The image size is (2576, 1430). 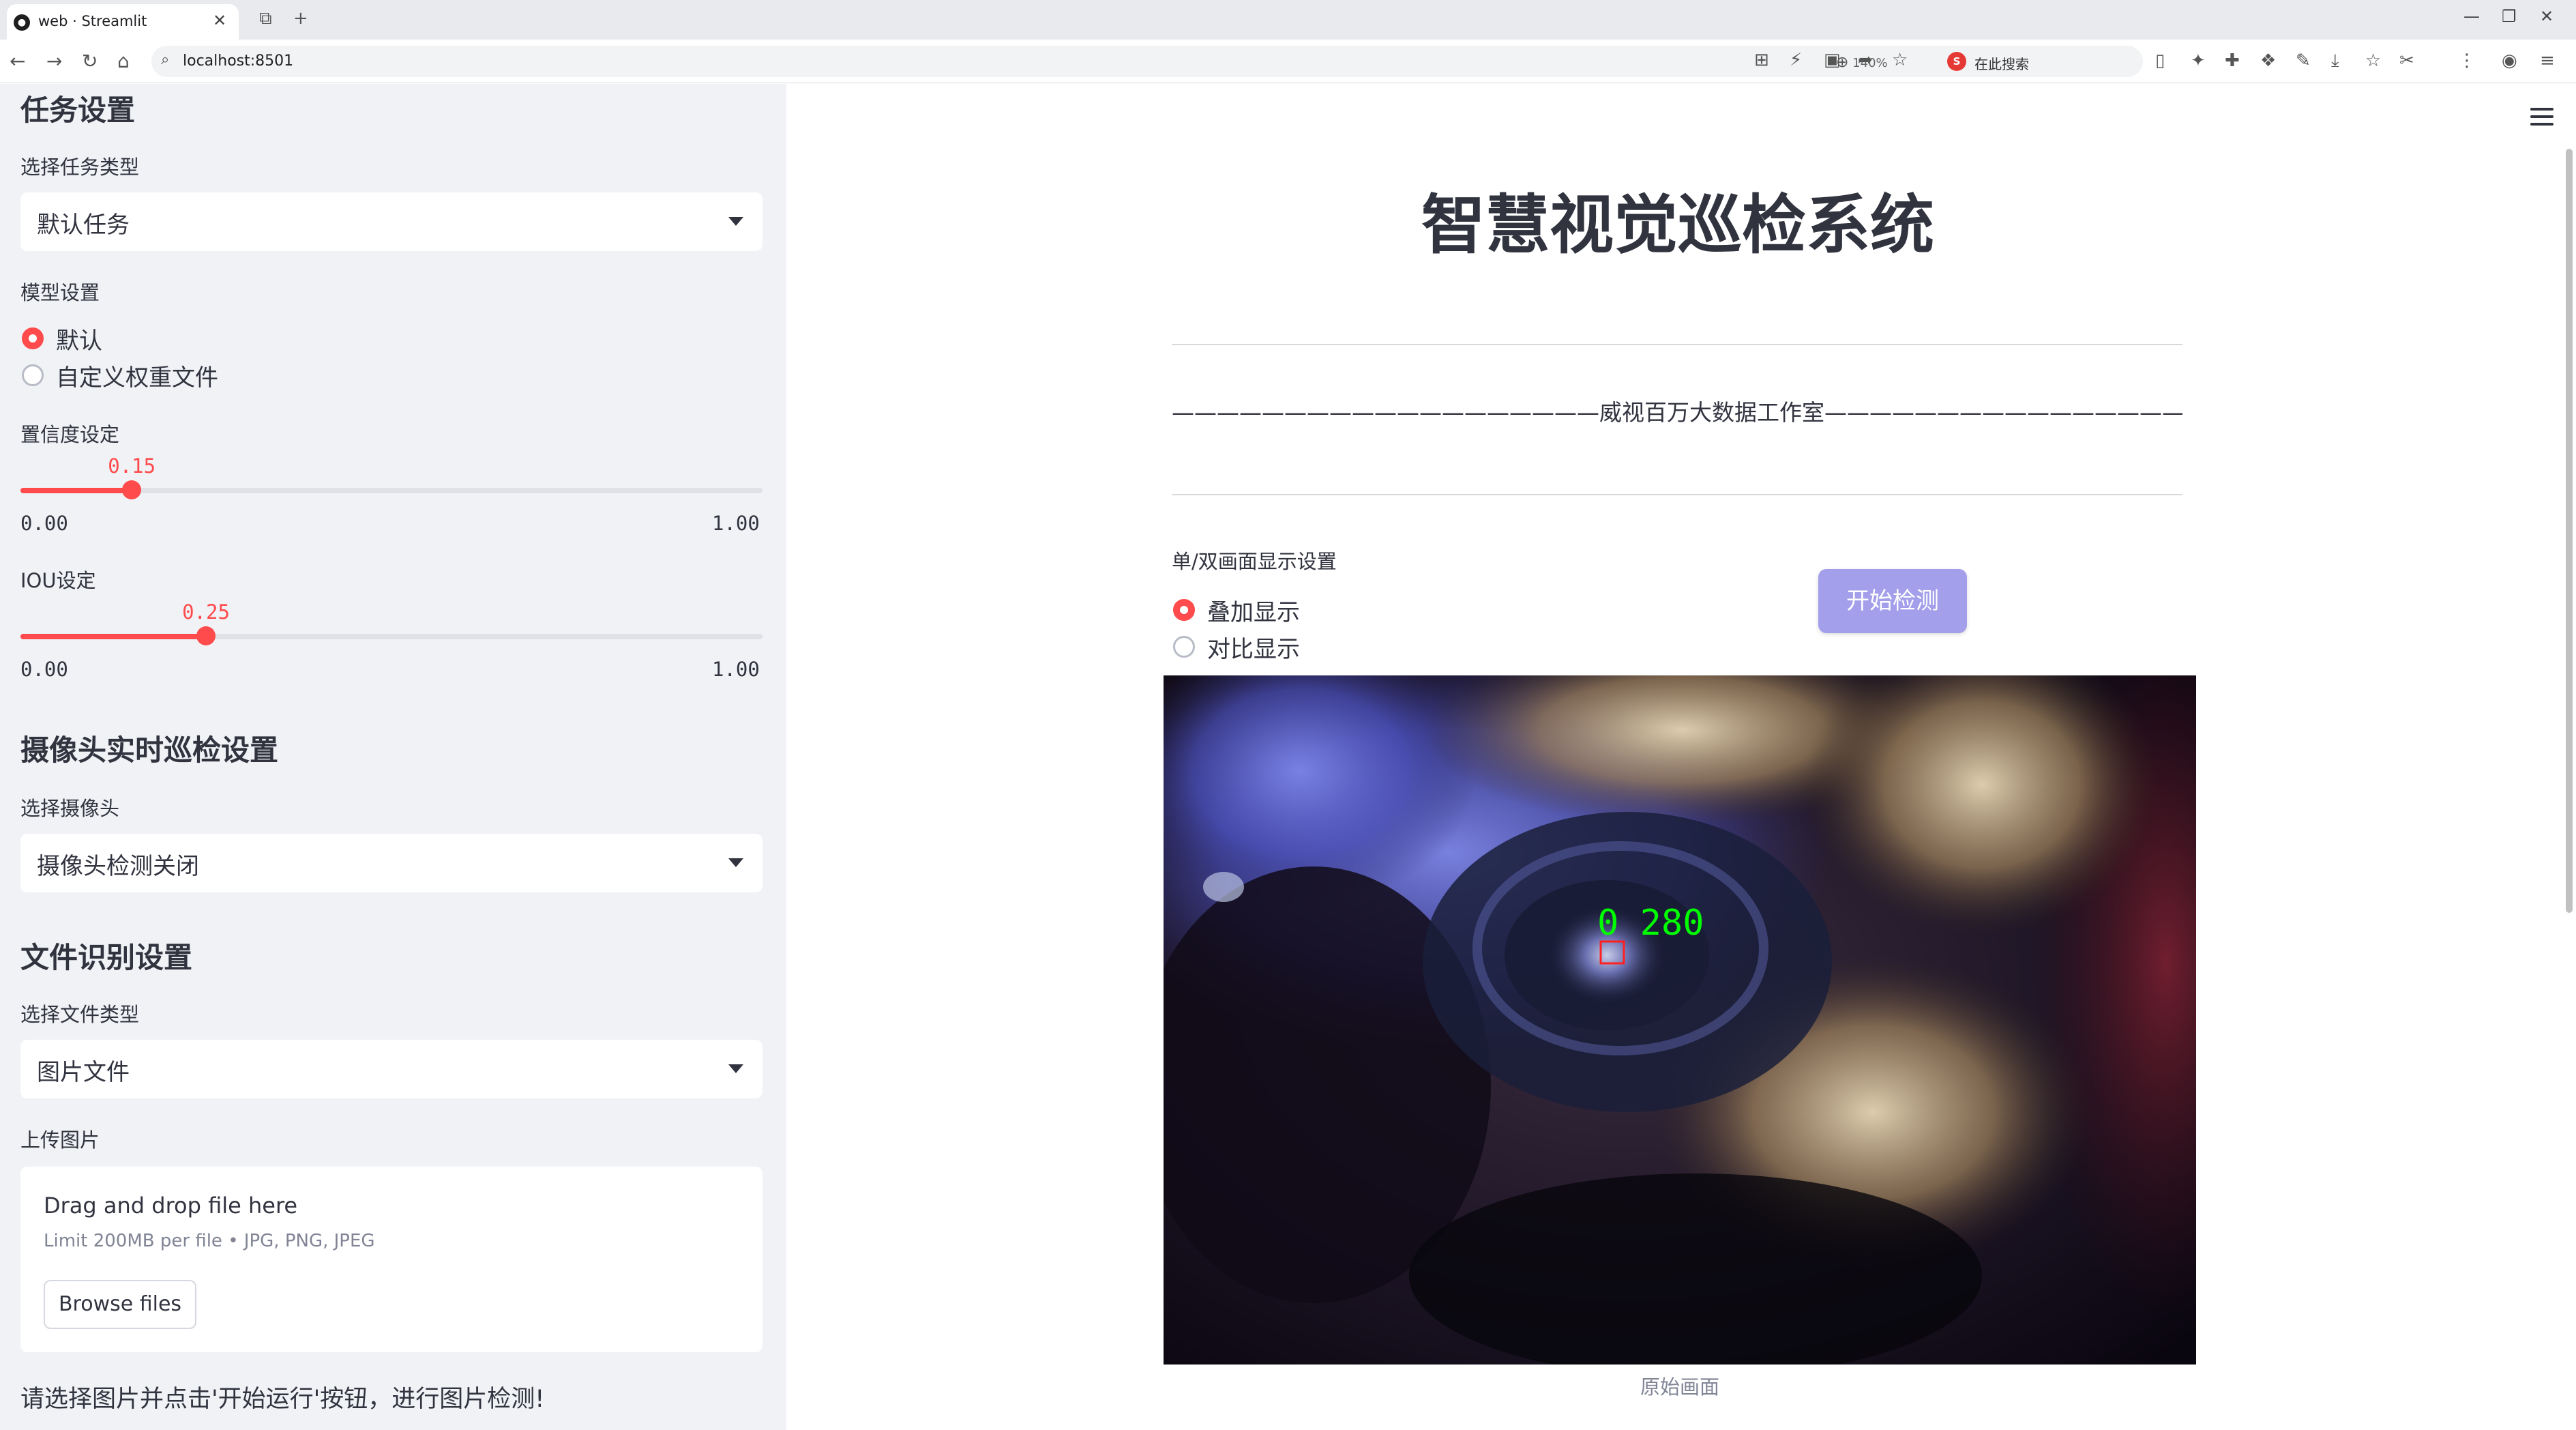 I want to click on scissors-icon: ✂, so click(x=2406, y=60).